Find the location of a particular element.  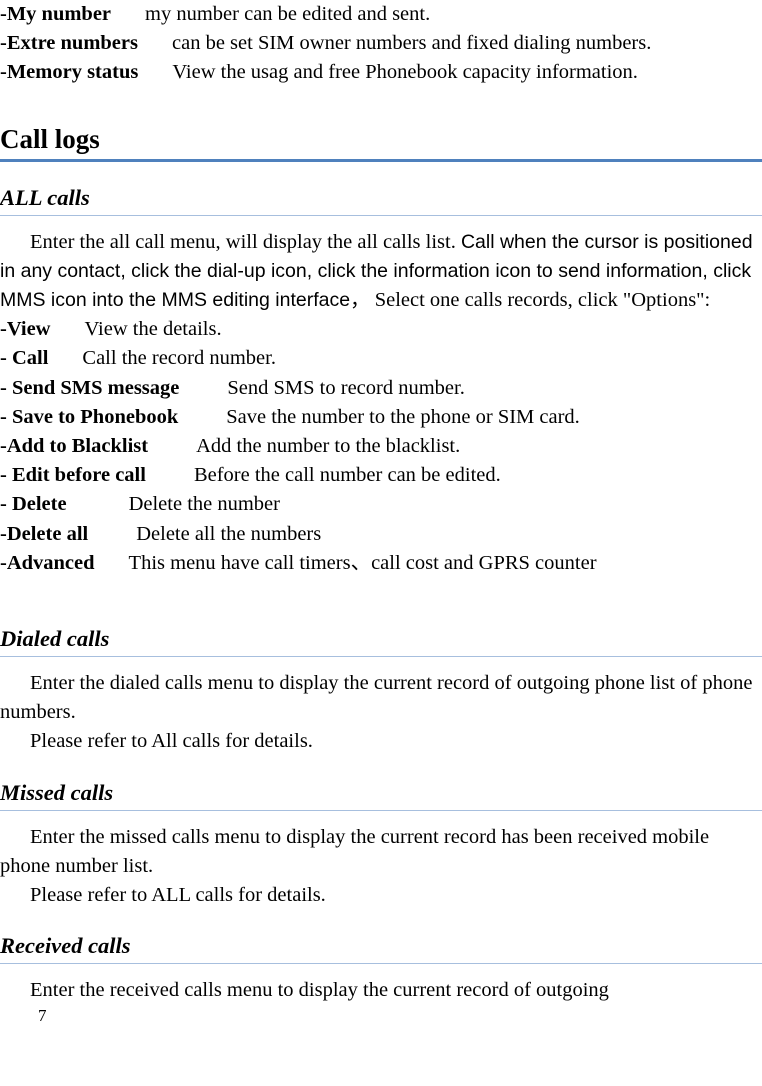

heading-all-calls: ALL calls is located at coordinates (381, 200).